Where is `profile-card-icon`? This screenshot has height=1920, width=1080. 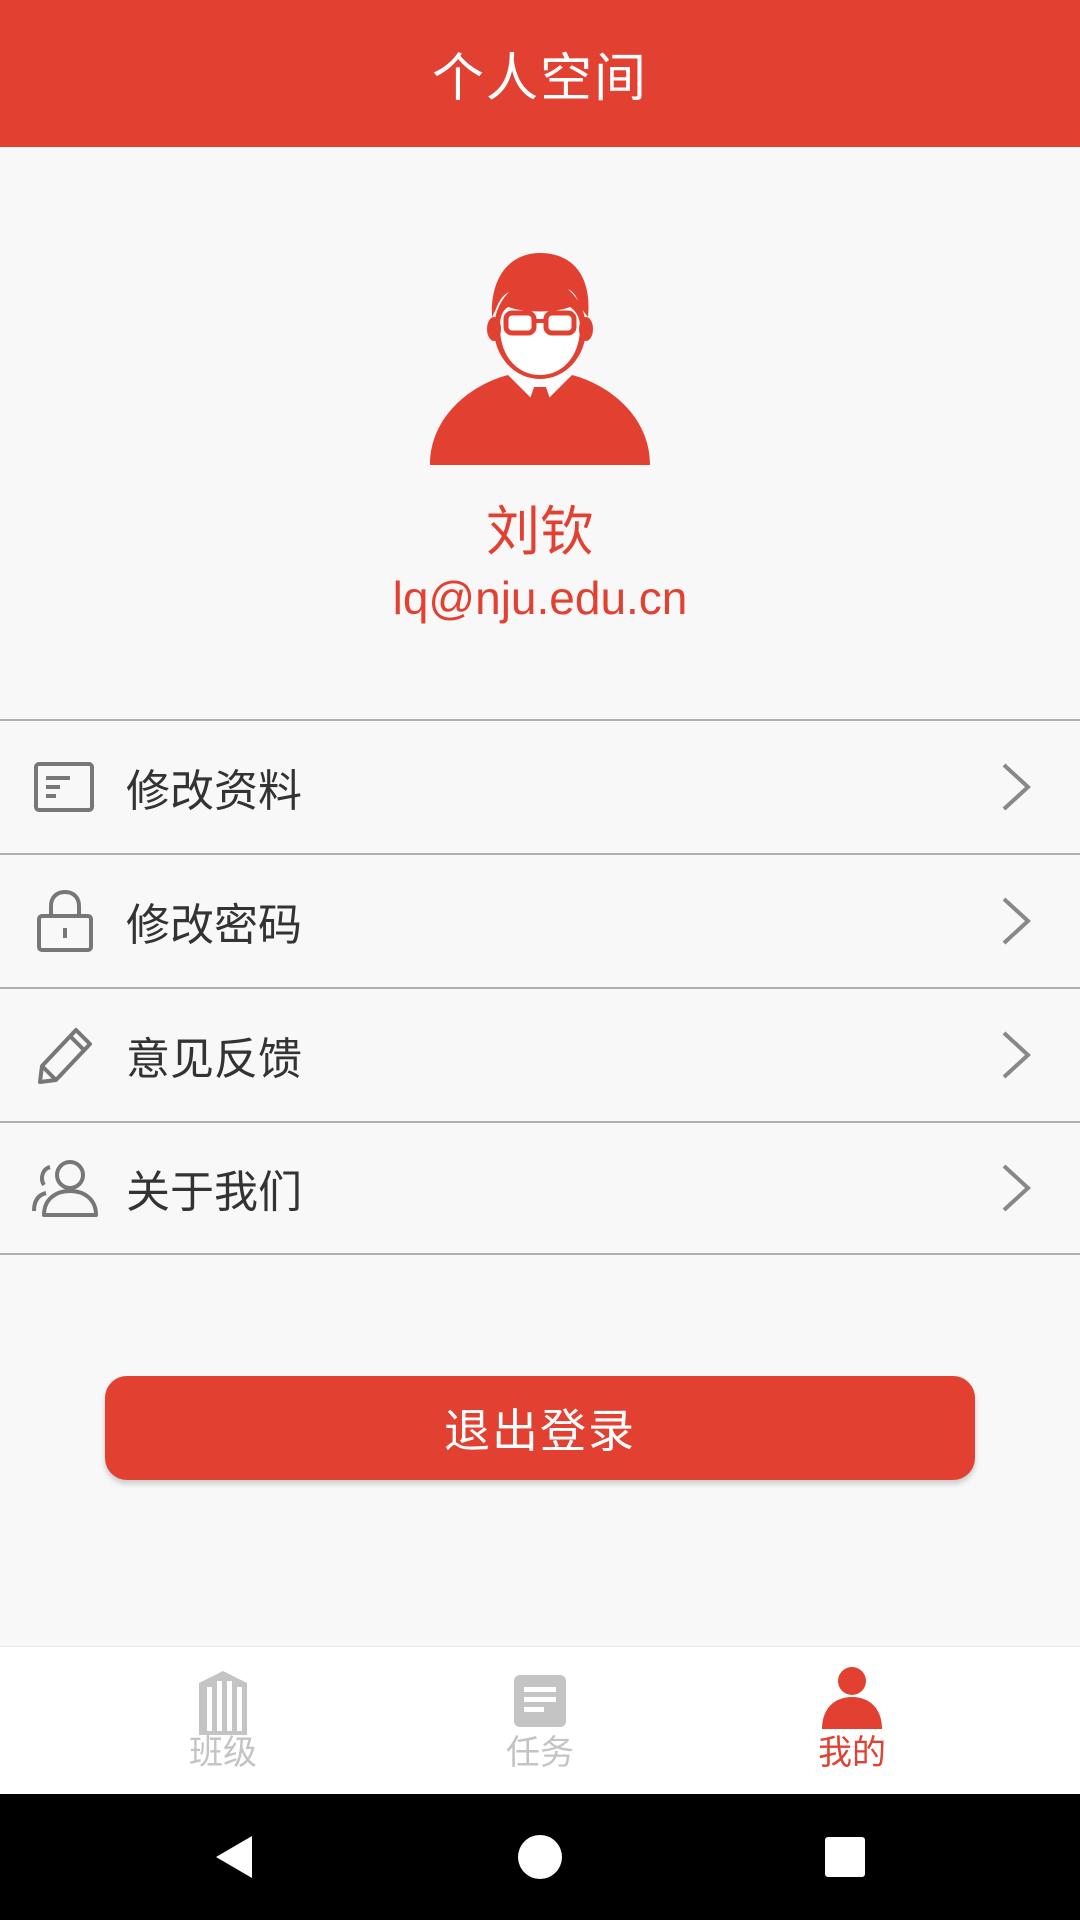 profile-card-icon is located at coordinates (64, 787).